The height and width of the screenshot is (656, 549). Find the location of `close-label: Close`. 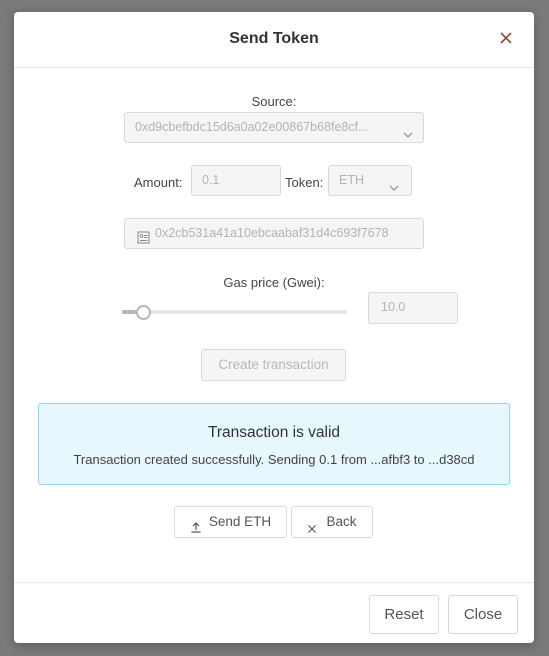

close-label: Close is located at coordinates (483, 614).